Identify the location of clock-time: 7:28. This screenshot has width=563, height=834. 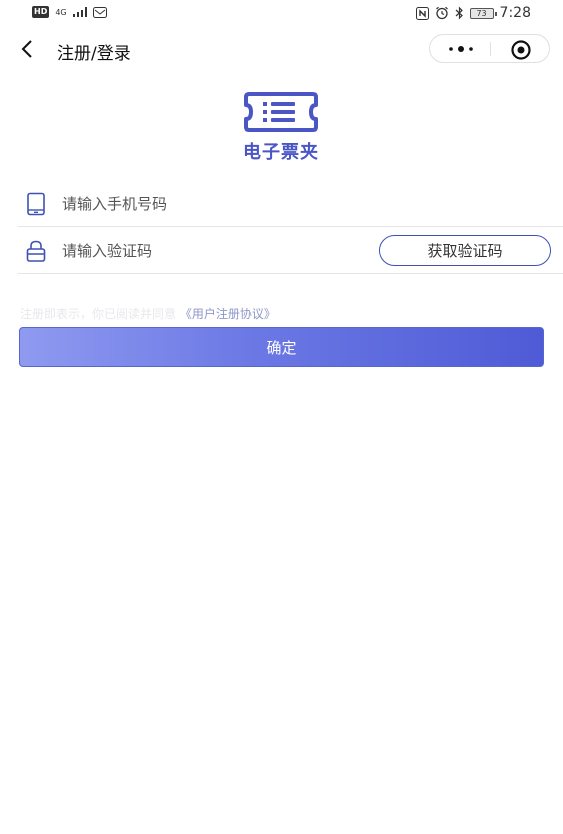
(515, 13).